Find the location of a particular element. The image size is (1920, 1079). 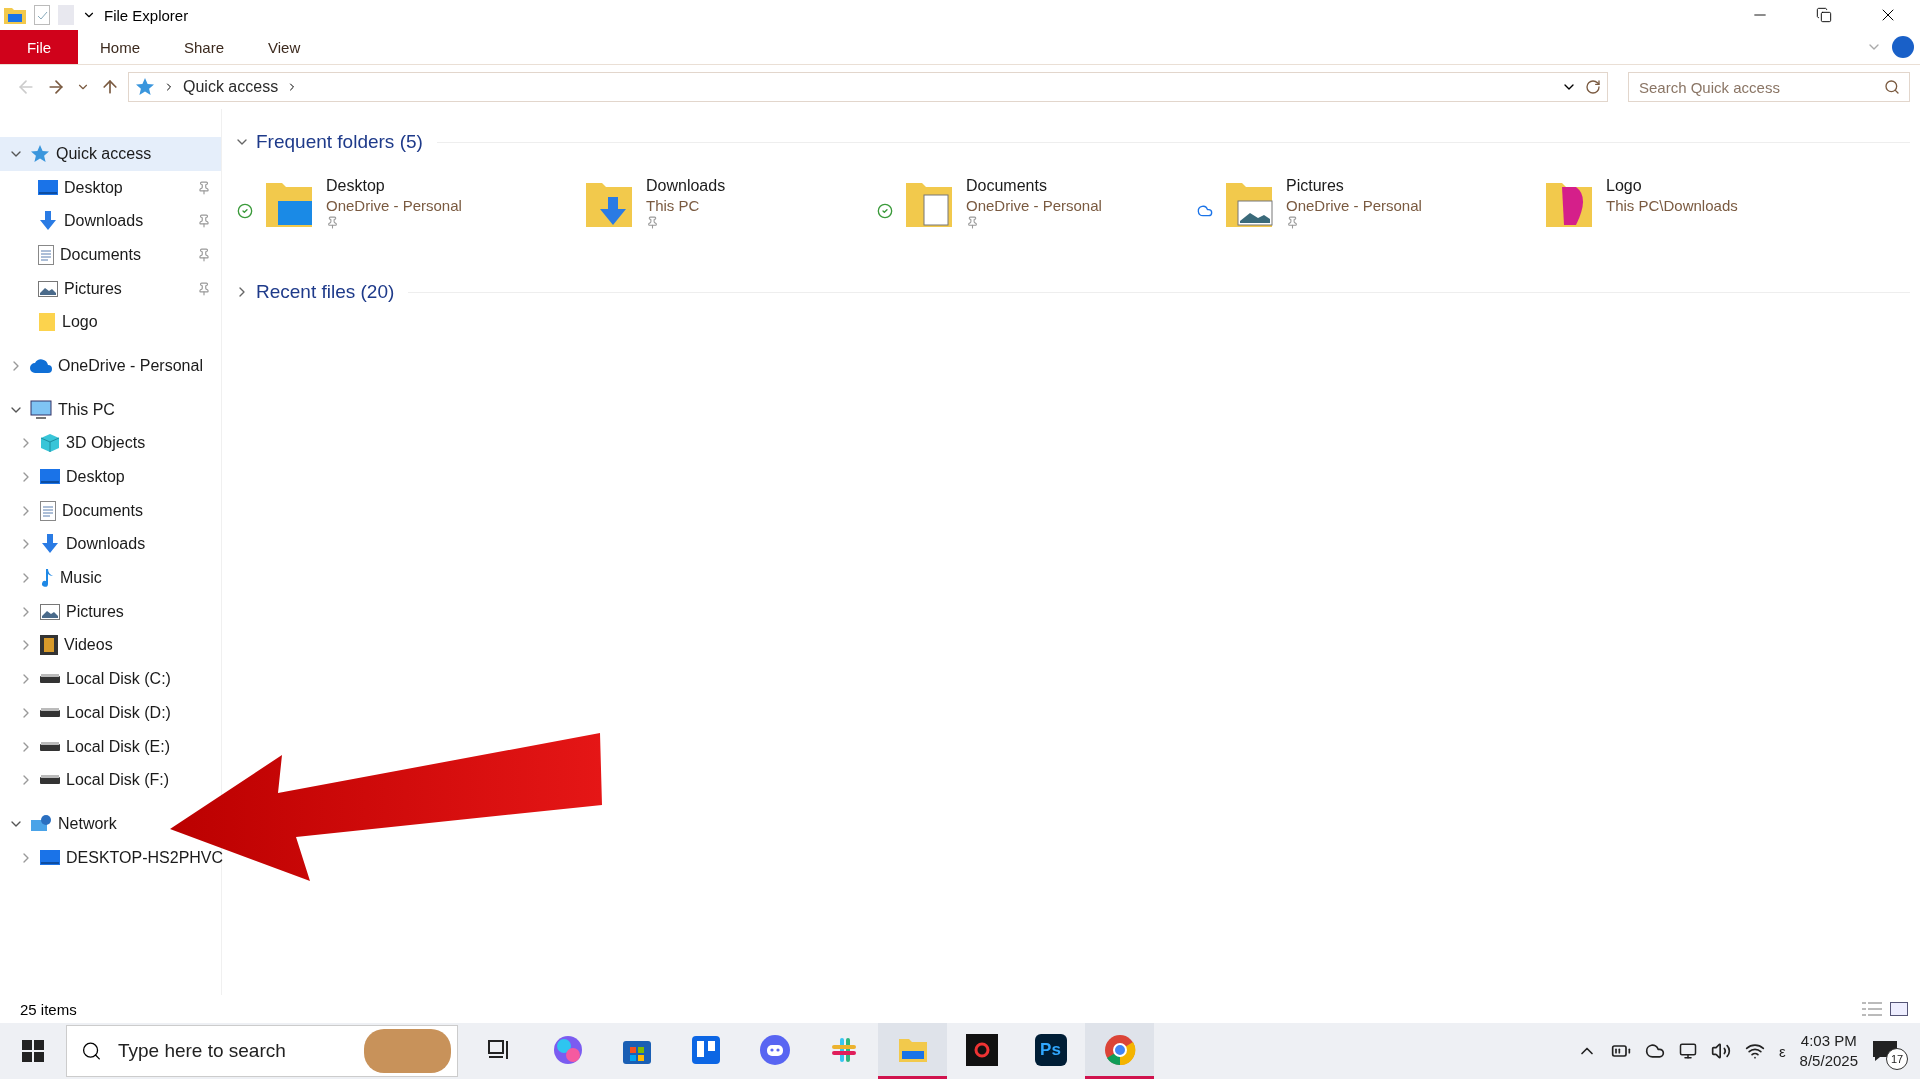

nav-item: This PC is located at coordinates (58, 409).